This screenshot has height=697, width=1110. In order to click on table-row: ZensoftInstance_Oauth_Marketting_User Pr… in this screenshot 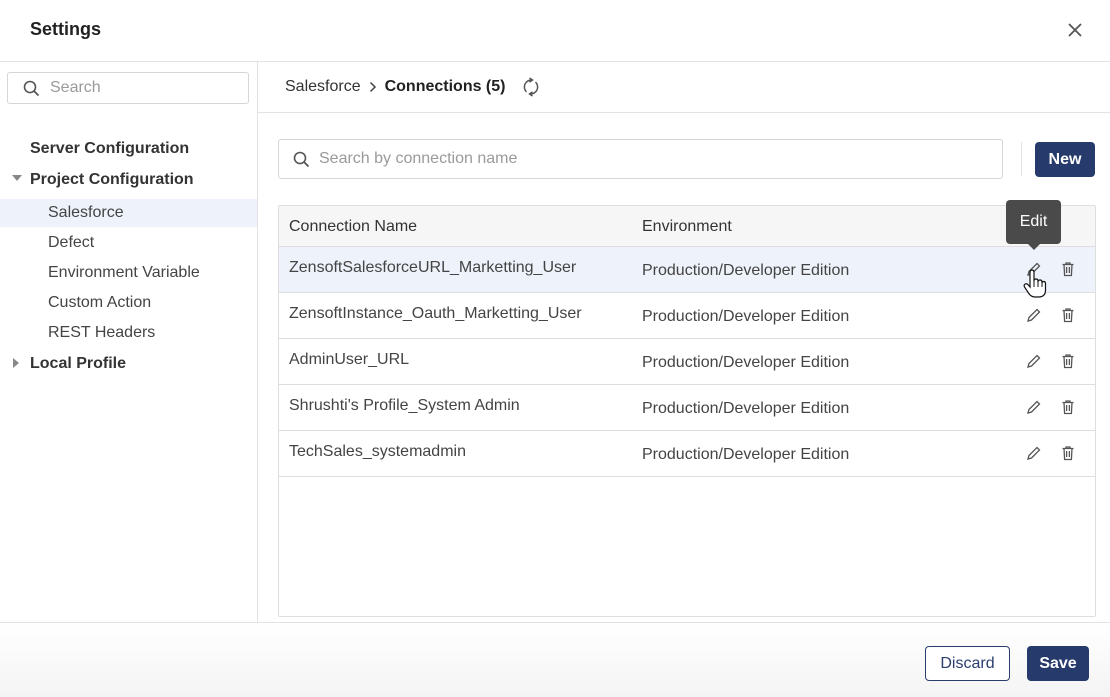, I will do `click(687, 316)`.